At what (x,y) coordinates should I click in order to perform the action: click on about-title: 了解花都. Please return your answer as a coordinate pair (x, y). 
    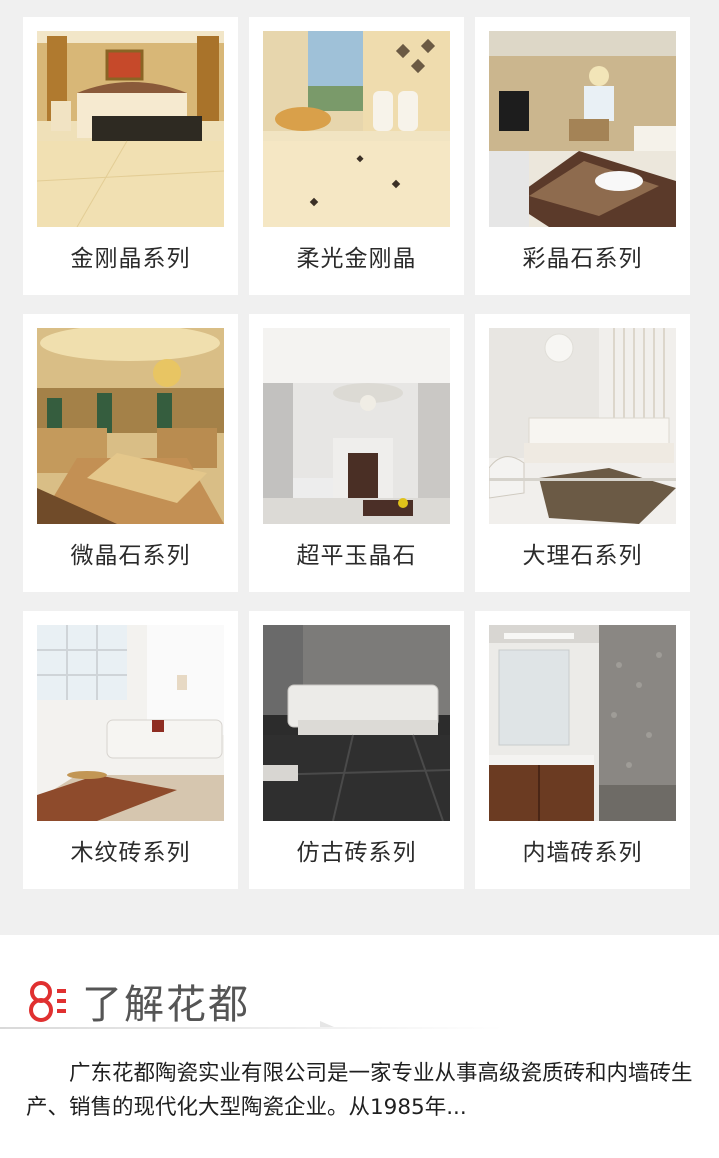
    Looking at the image, I should click on (166, 1005).